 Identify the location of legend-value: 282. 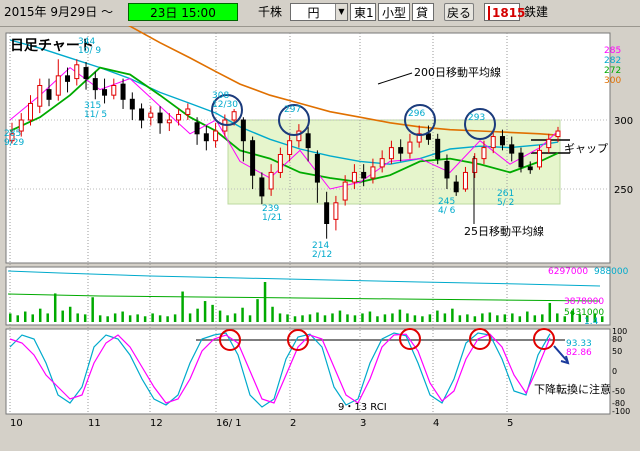
(612, 61).